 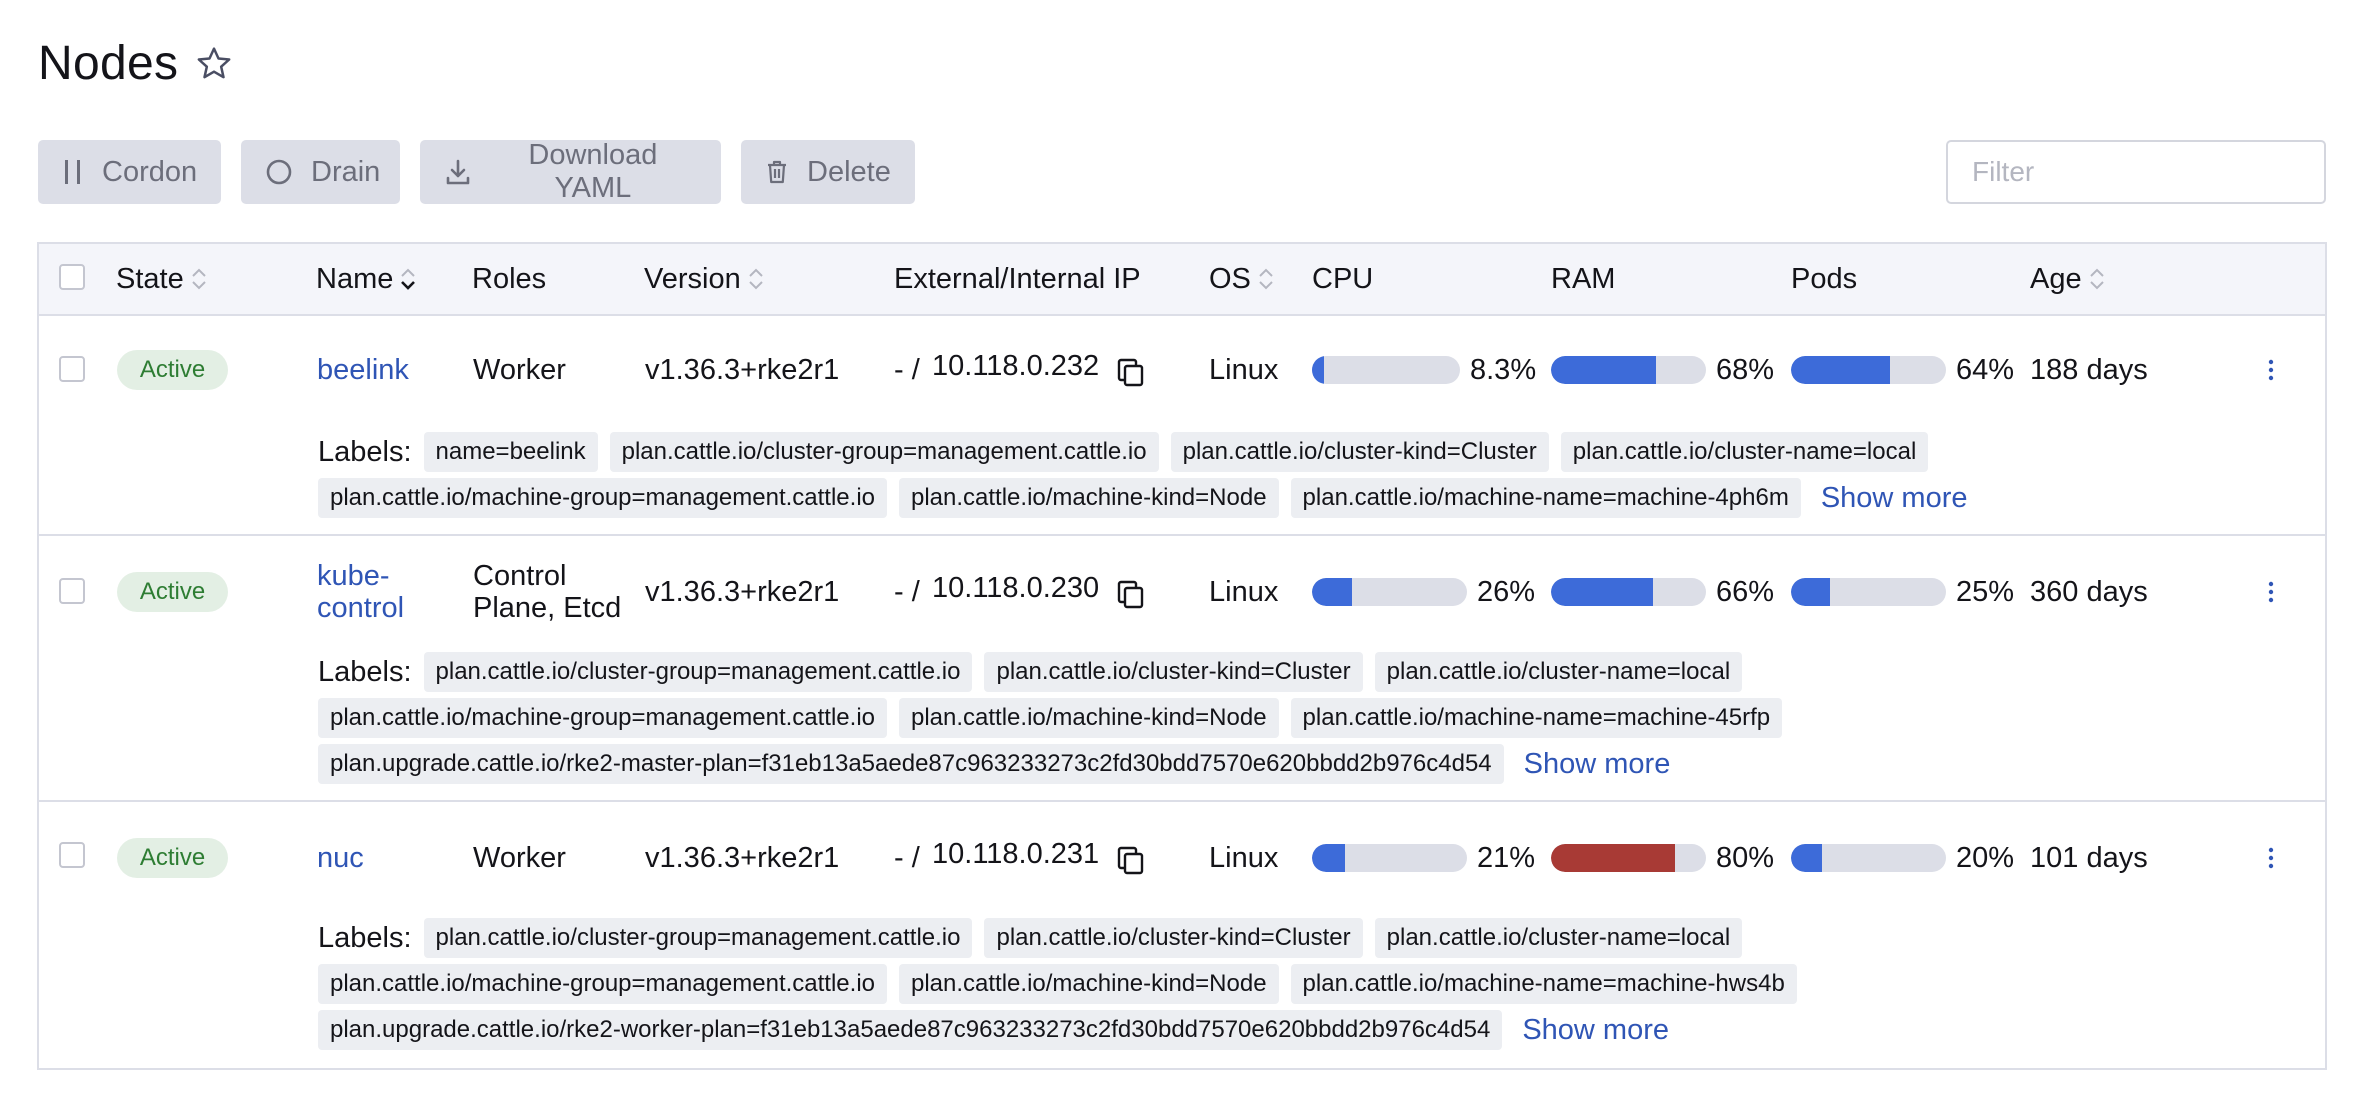 I want to click on column-header-ram: RAM, so click(x=1583, y=279).